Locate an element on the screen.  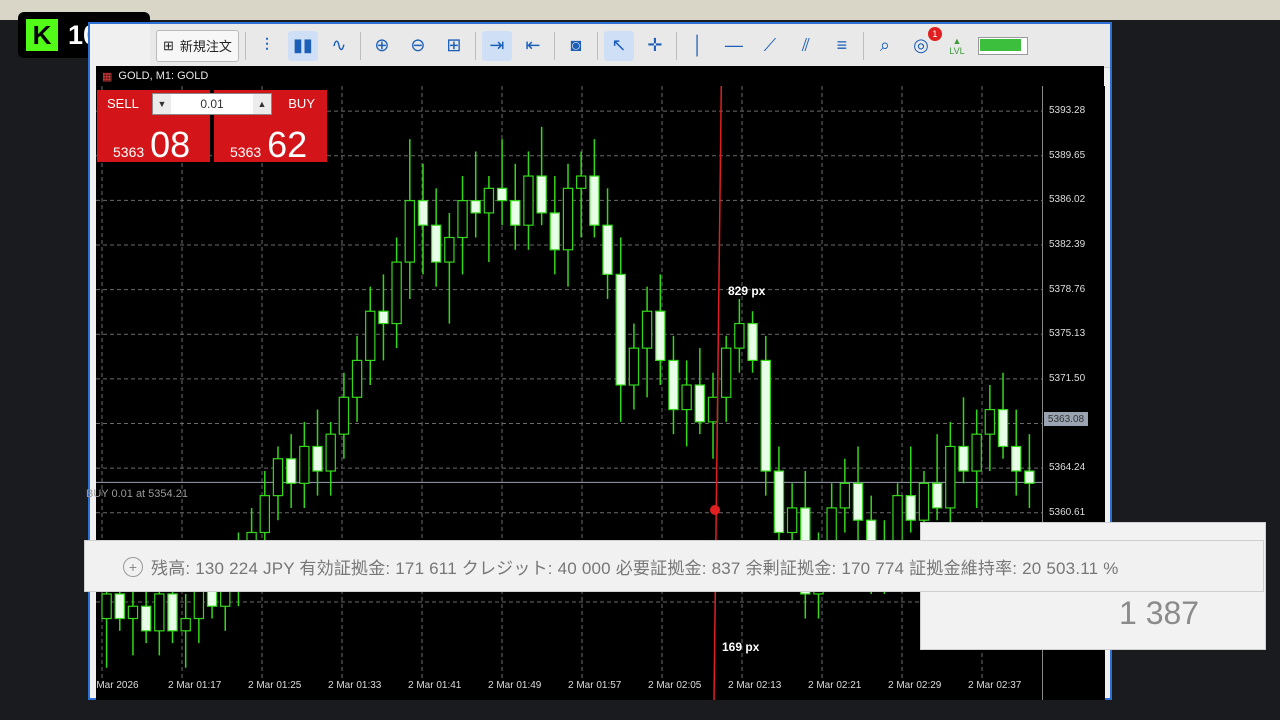
autoscroll-icon: ⇥ is located at coordinates (496, 45).